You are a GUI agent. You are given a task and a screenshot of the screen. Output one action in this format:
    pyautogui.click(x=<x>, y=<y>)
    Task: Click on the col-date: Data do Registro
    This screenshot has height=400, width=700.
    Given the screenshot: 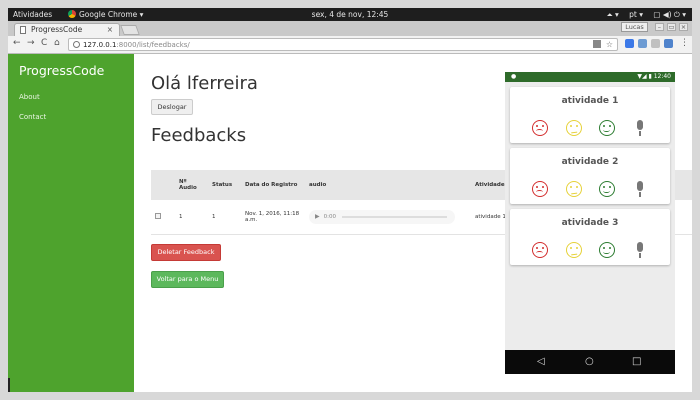 What is the action you would take?
    pyautogui.click(x=271, y=185)
    